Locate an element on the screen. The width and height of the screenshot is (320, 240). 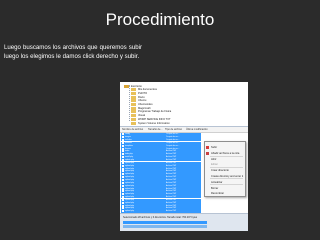
queue-icon is located at coordinates (207, 153).